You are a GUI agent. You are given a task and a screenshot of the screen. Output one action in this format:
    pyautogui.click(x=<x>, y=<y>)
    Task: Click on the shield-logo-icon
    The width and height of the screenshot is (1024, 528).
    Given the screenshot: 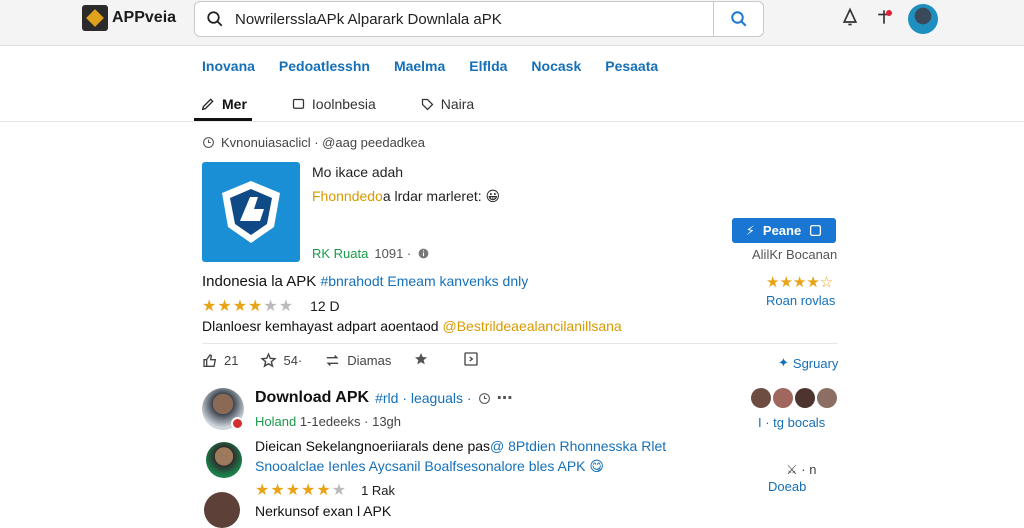 What is the action you would take?
    pyautogui.click(x=251, y=212)
    